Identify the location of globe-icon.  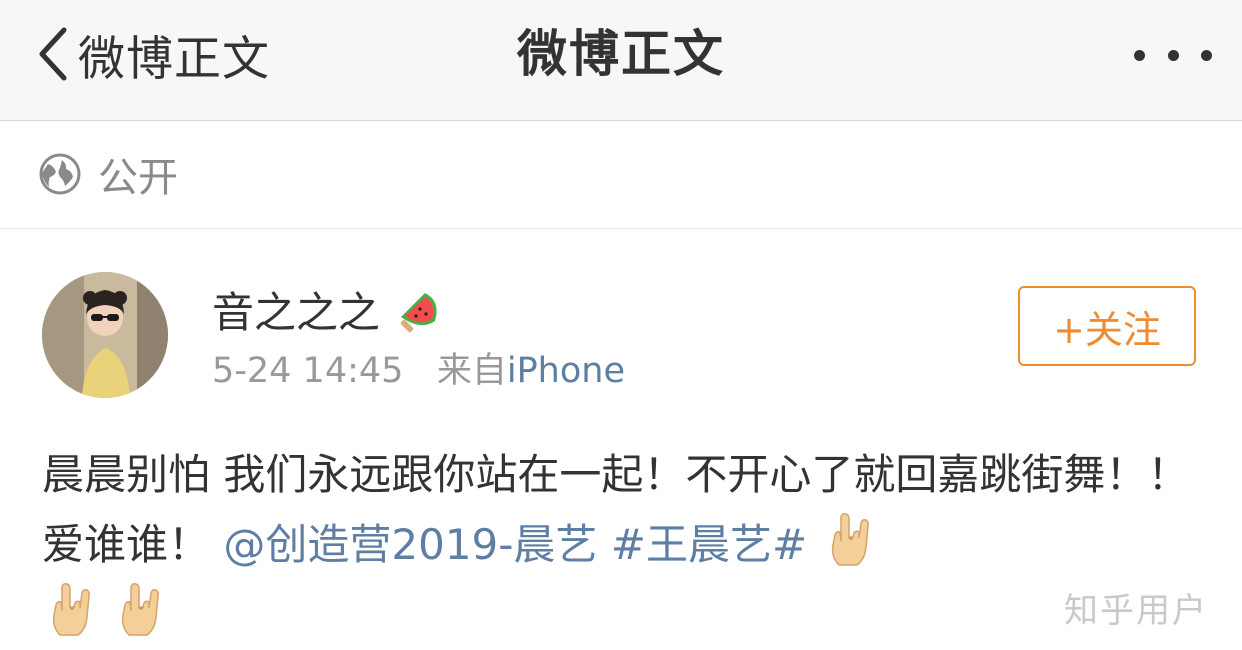
(60, 174).